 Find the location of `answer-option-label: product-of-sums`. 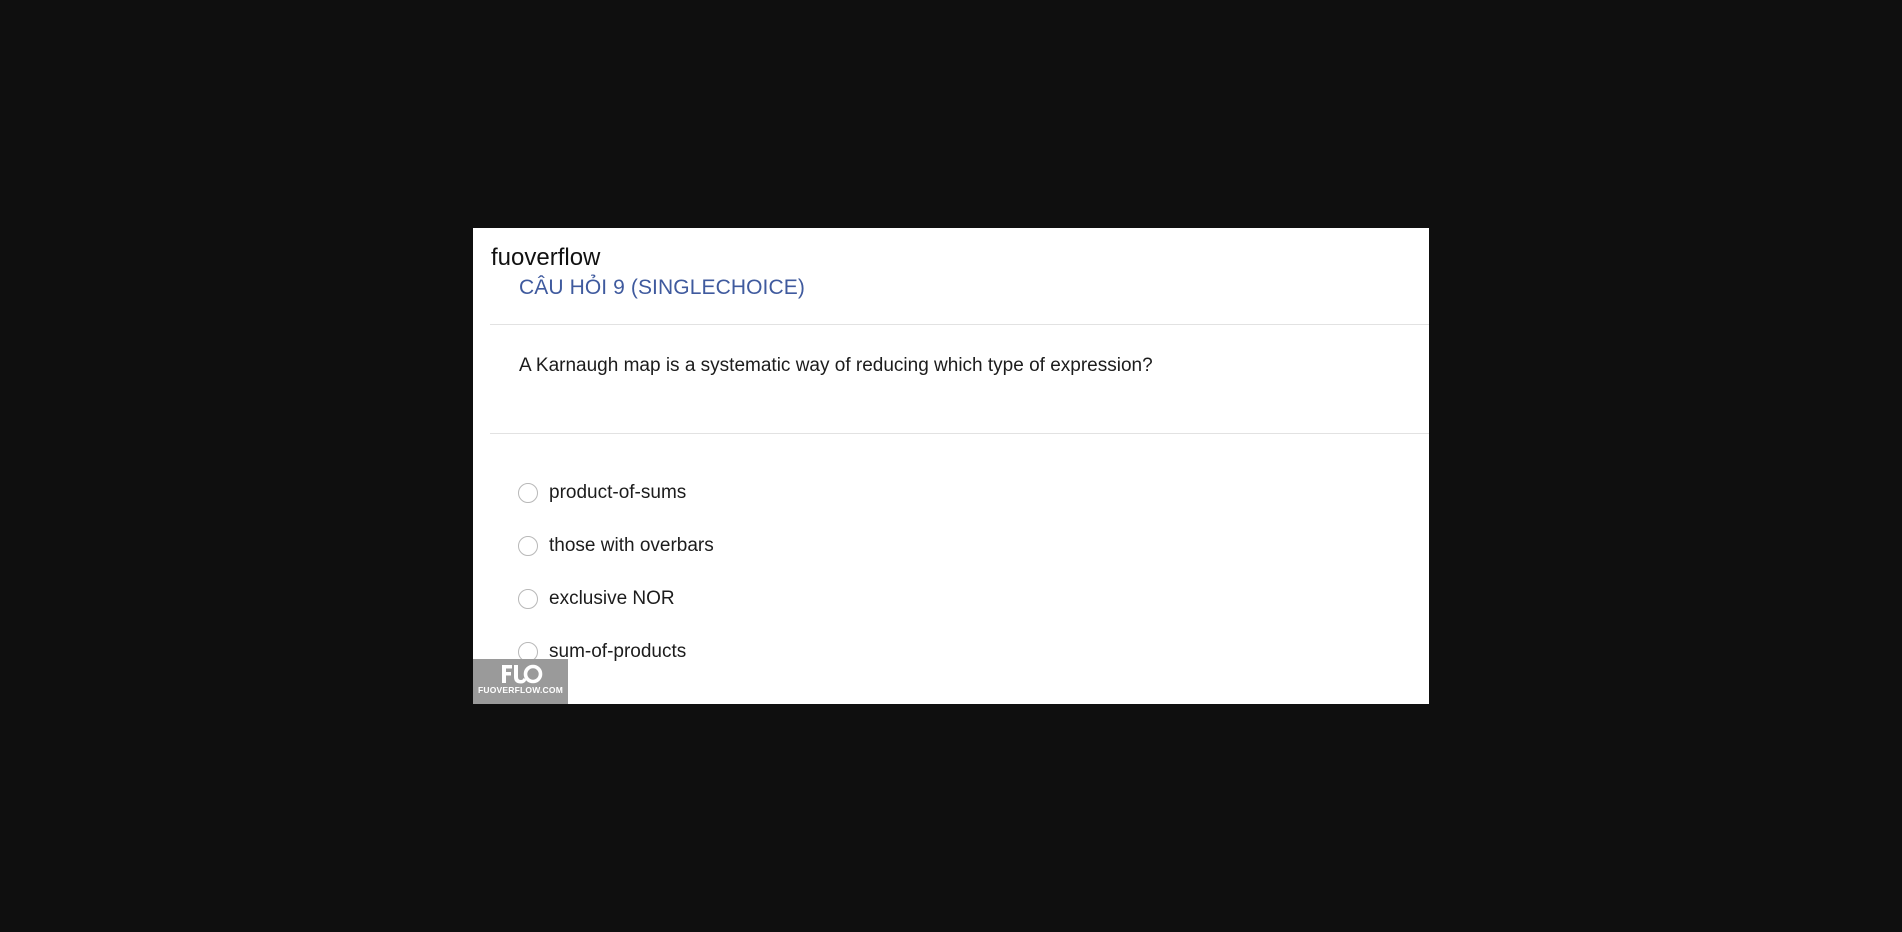

answer-option-label: product-of-sums is located at coordinates (618, 492).